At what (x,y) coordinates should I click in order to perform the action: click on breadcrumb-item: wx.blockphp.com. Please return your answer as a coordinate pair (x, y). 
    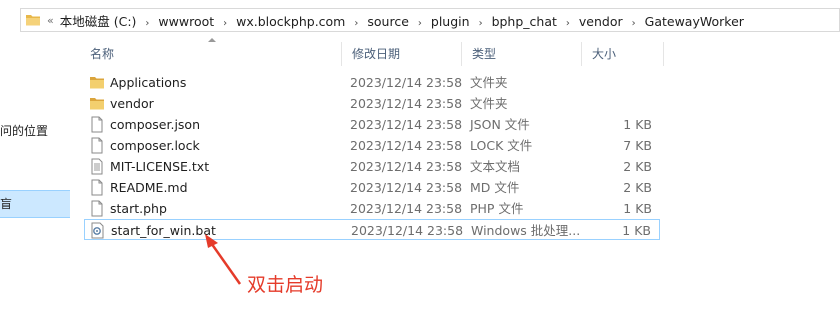
    Looking at the image, I should click on (290, 21).